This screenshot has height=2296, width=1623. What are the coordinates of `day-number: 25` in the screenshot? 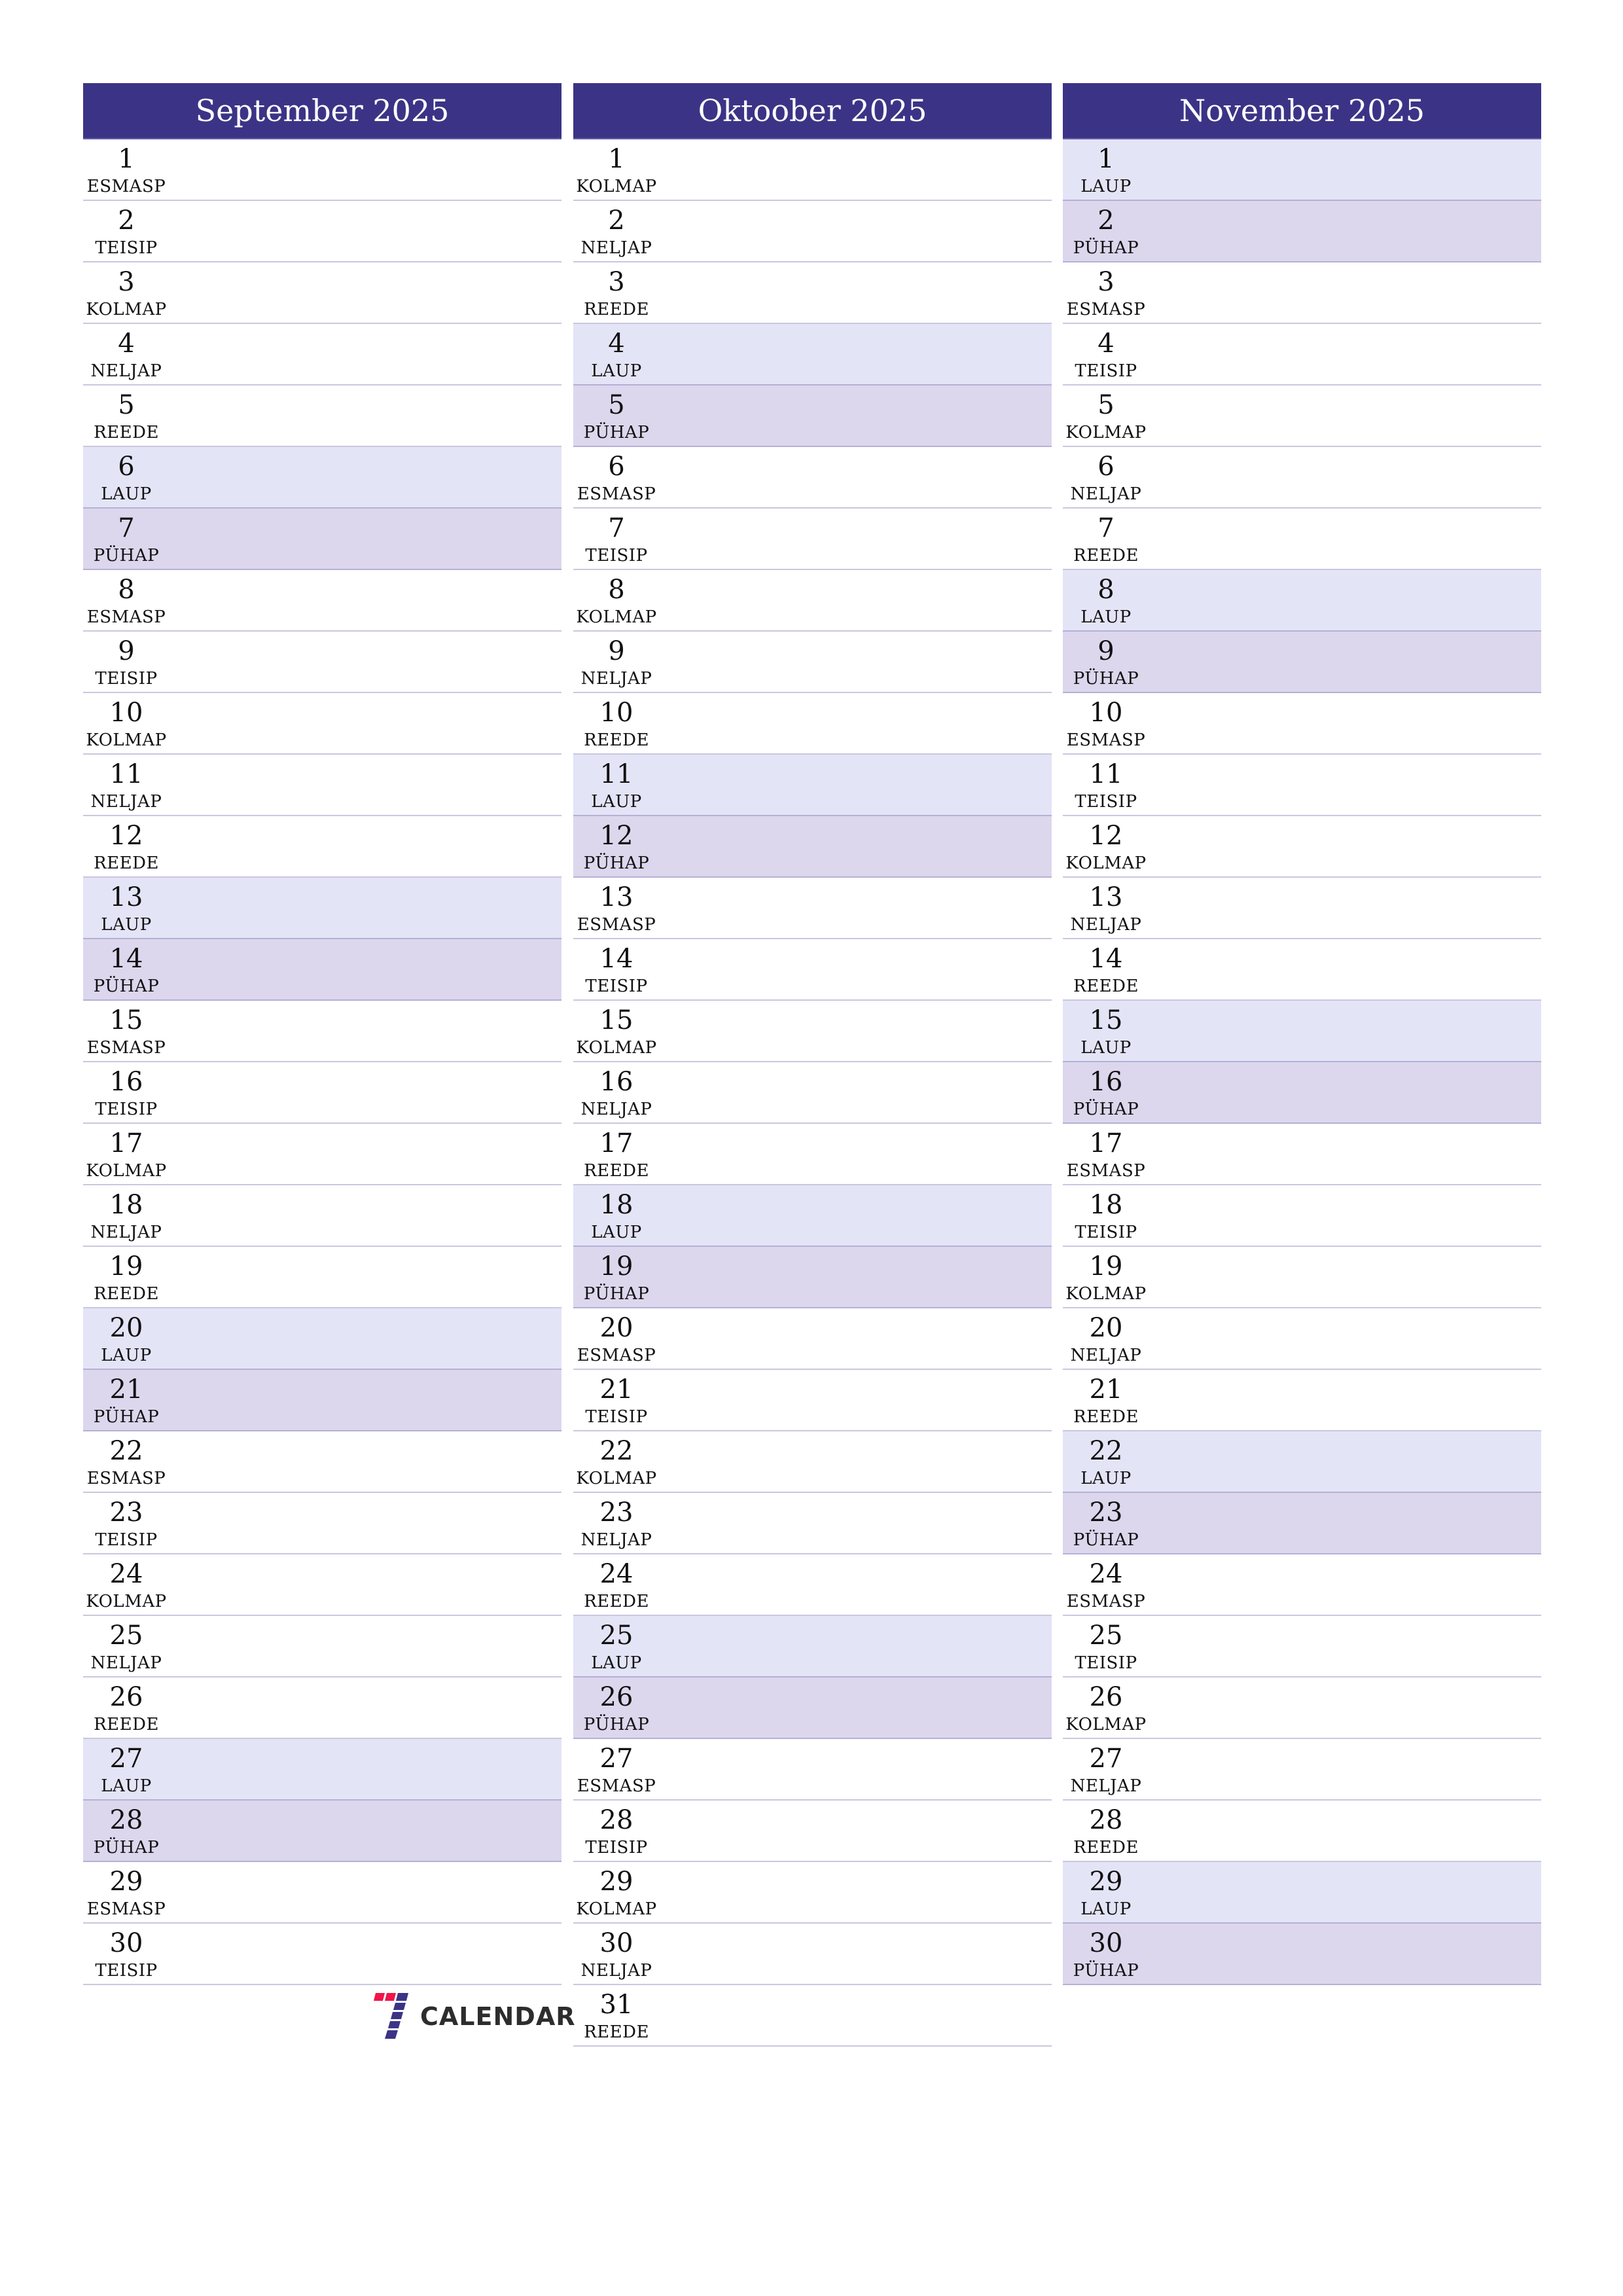 It's located at (1106, 1636).